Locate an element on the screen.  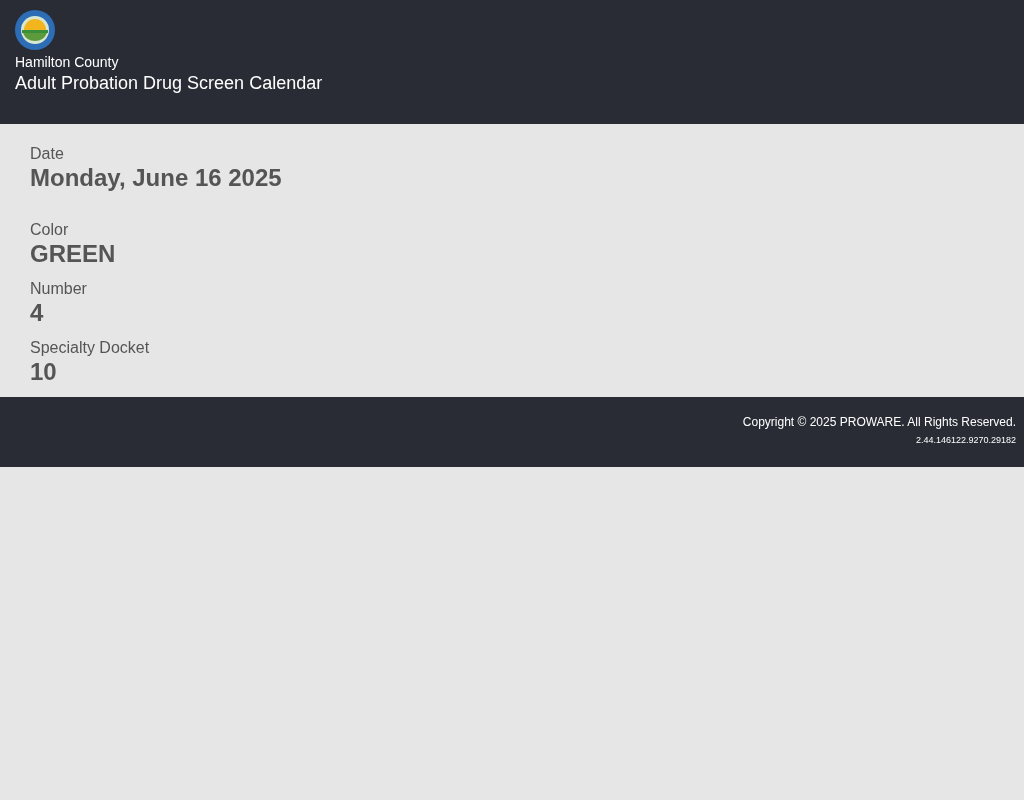
county-name: Hamilton County is located at coordinates (67, 62).